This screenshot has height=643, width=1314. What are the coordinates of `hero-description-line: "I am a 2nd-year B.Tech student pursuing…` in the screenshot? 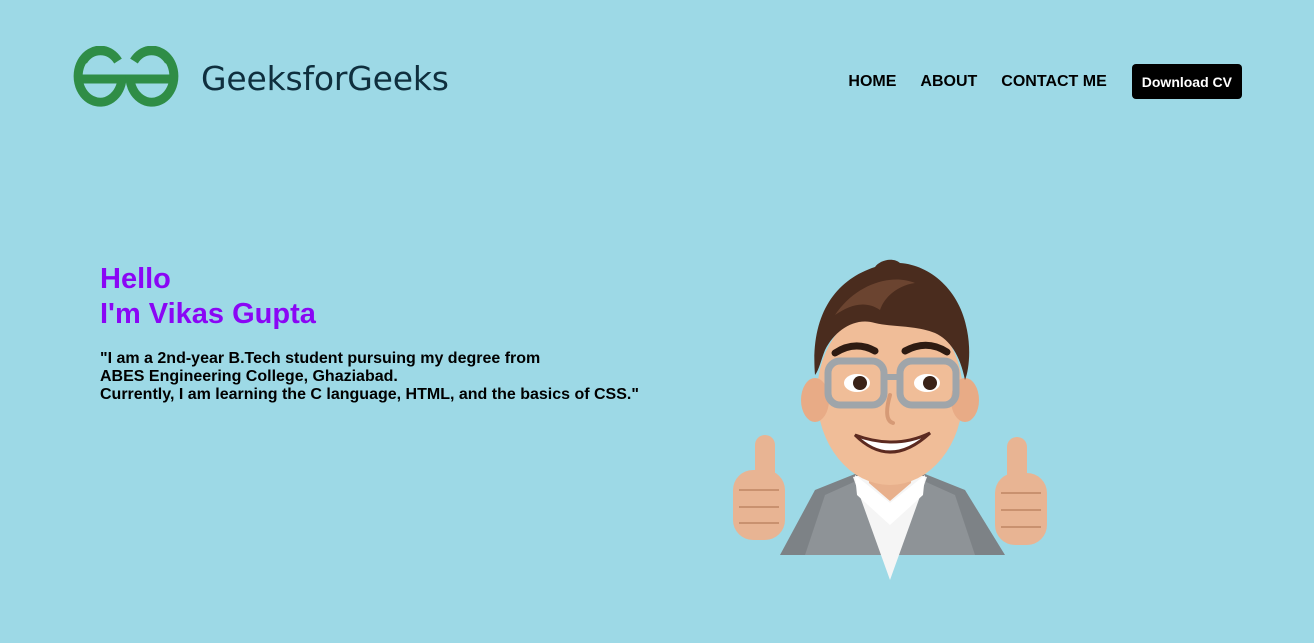 It's located at (320, 358).